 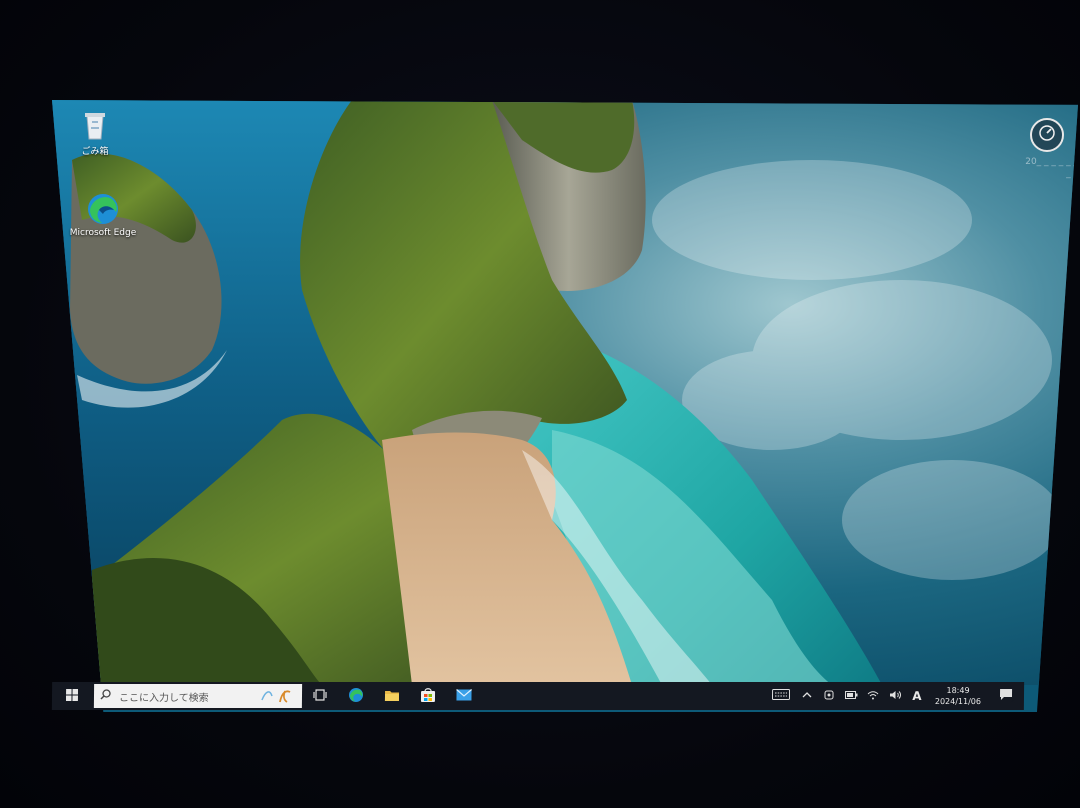 I want to click on clock-date: 2024/11/06, so click(x=958, y=701).